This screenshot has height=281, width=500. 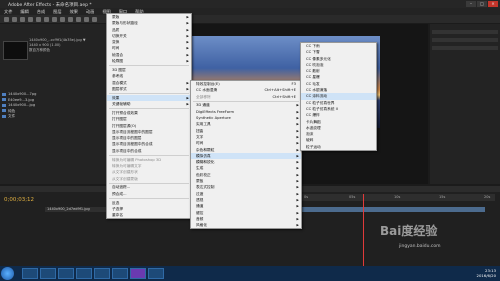 I want to click on menu-item-label: CC 下雪, so click(x=313, y=52).